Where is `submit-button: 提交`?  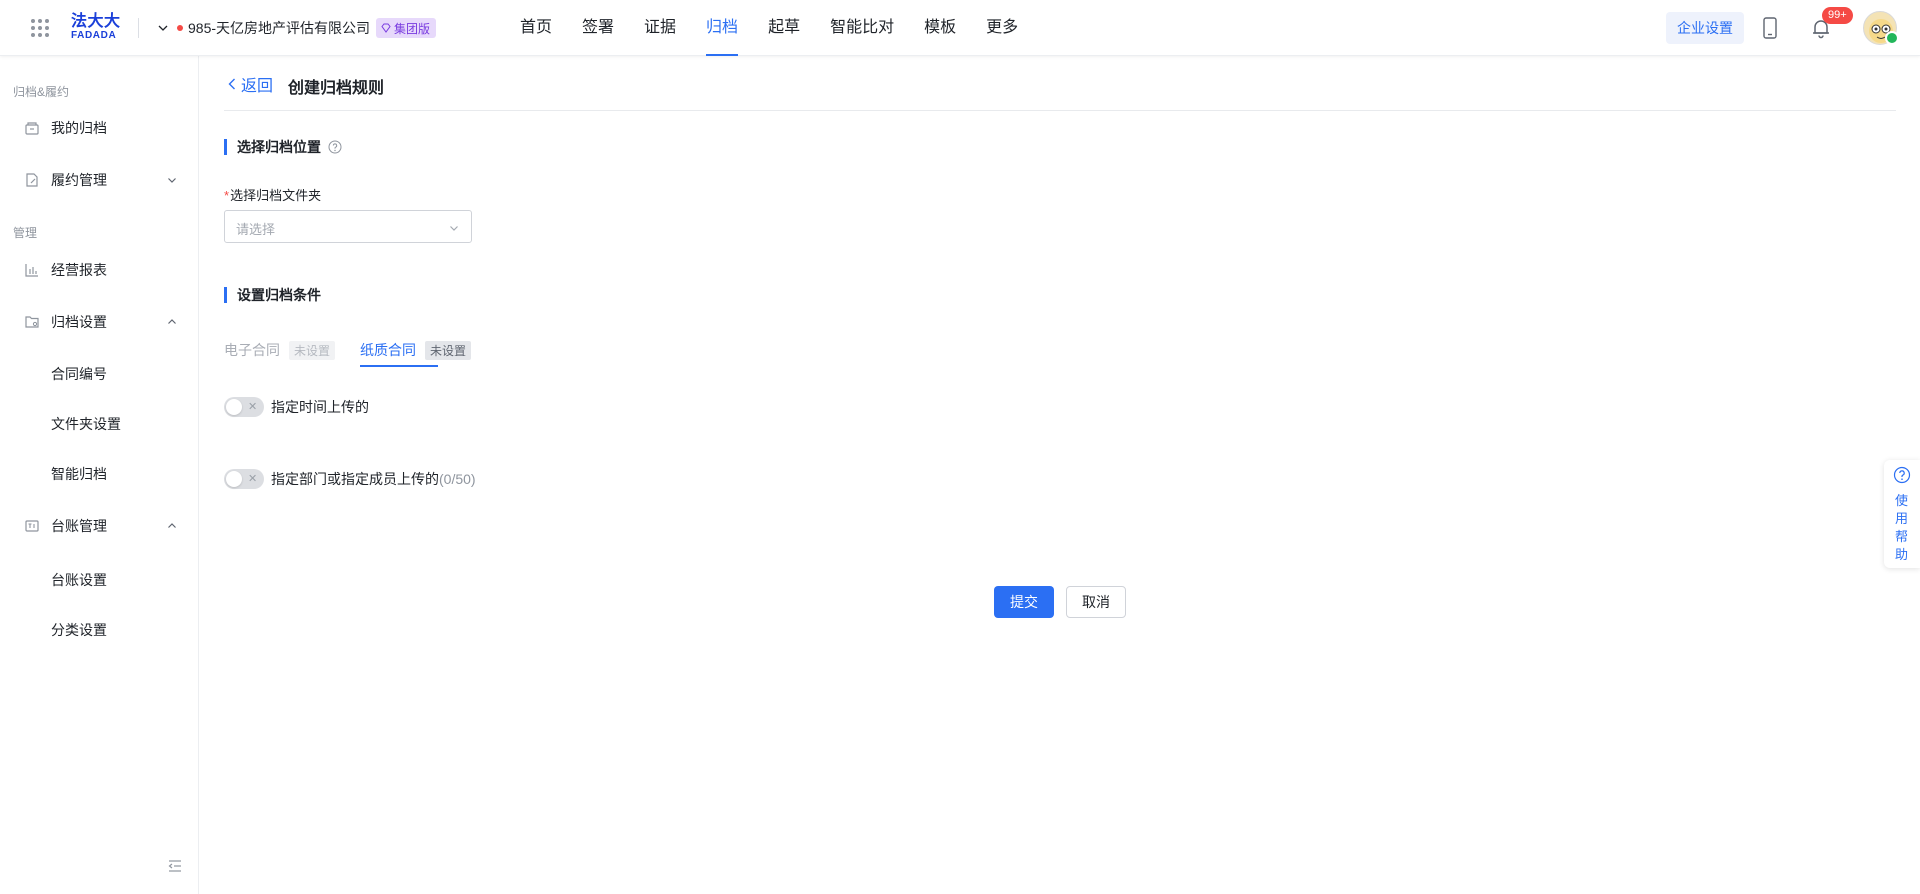 submit-button: 提交 is located at coordinates (1024, 602).